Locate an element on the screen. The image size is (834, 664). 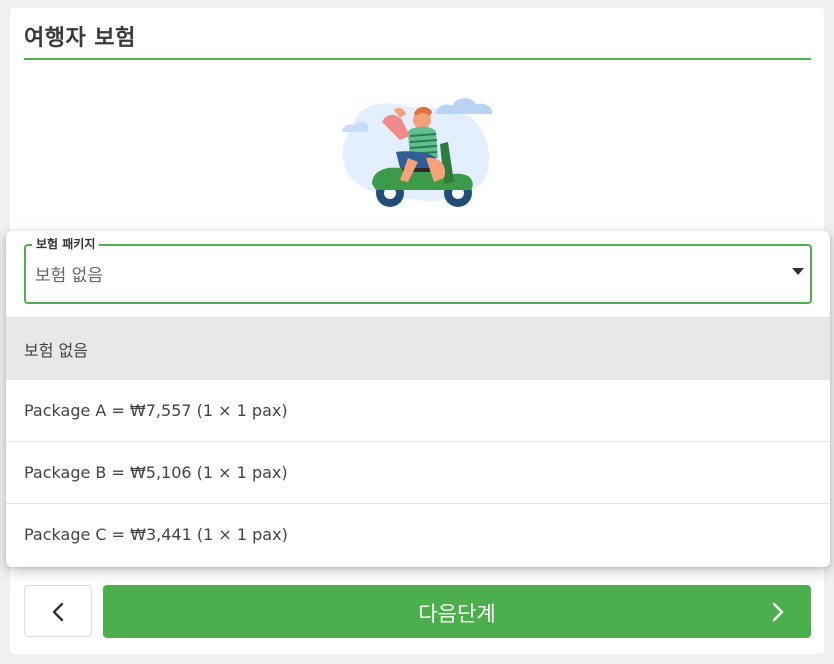
back-button is located at coordinates (58, 611).